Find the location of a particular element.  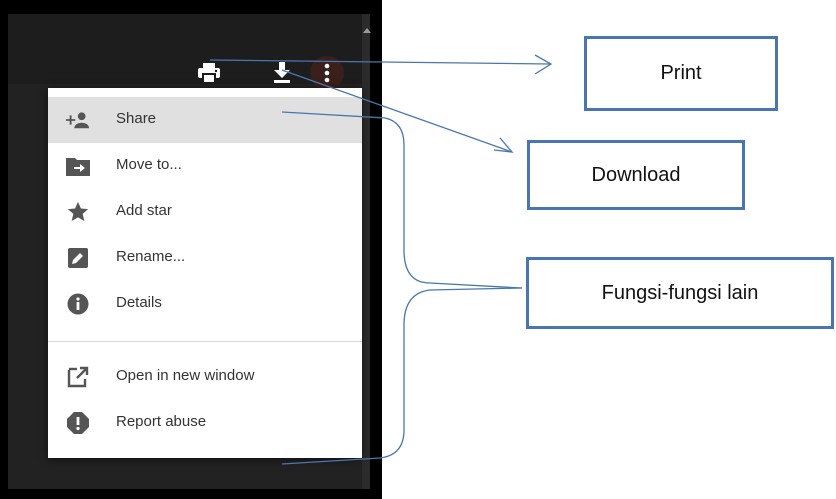

download-connector-line is located at coordinates (397, 111).